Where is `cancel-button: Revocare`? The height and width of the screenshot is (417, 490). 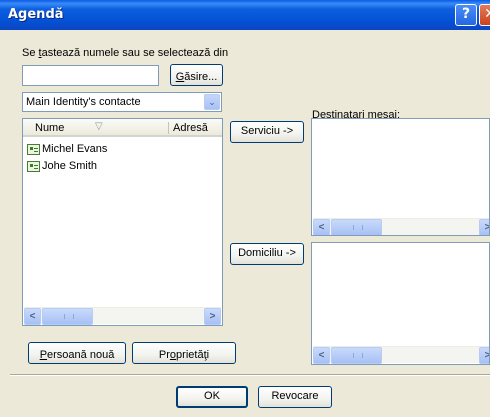
cancel-button: Revocare is located at coordinates (295, 397).